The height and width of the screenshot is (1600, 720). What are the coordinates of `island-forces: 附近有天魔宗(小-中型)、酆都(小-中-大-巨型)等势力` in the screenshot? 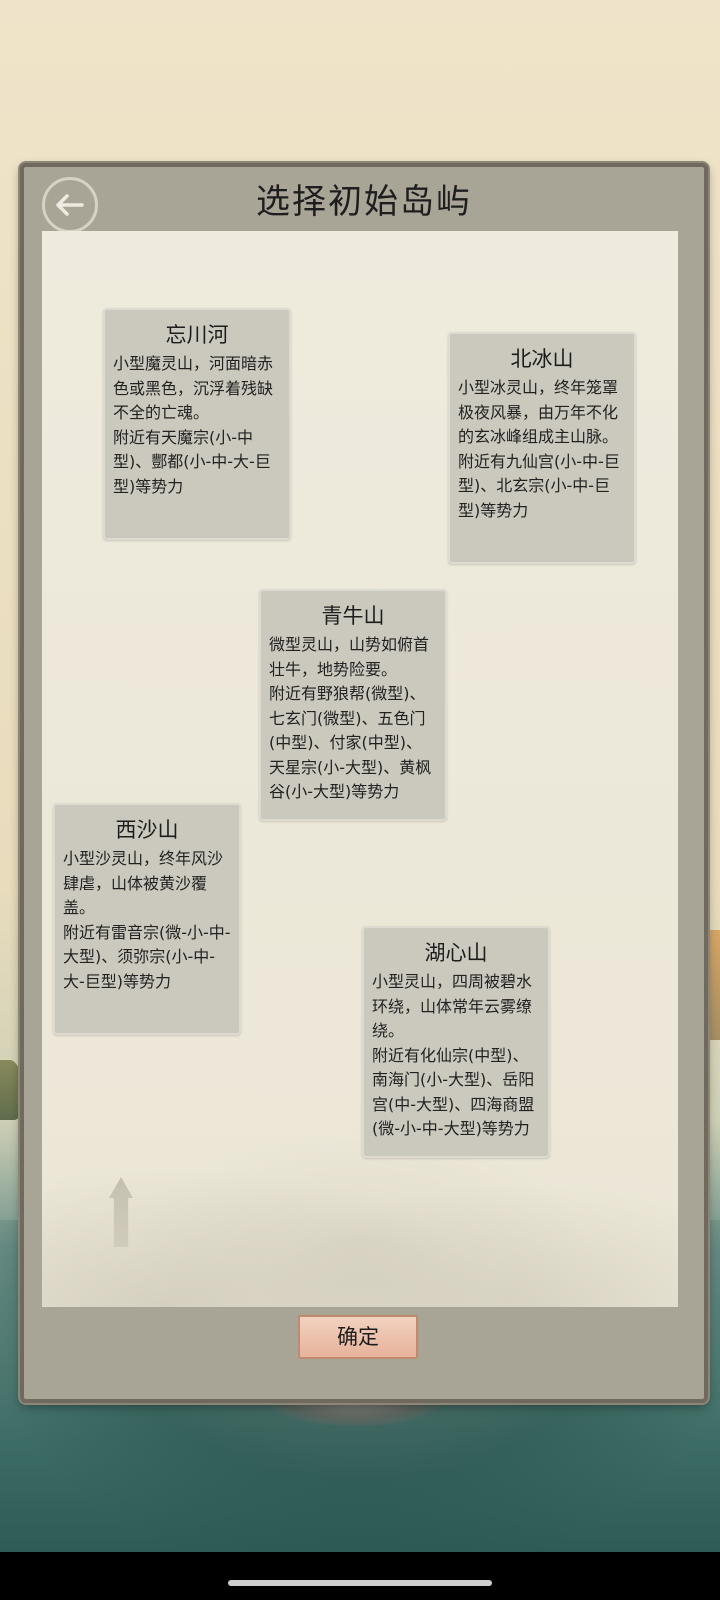 It's located at (192, 461).